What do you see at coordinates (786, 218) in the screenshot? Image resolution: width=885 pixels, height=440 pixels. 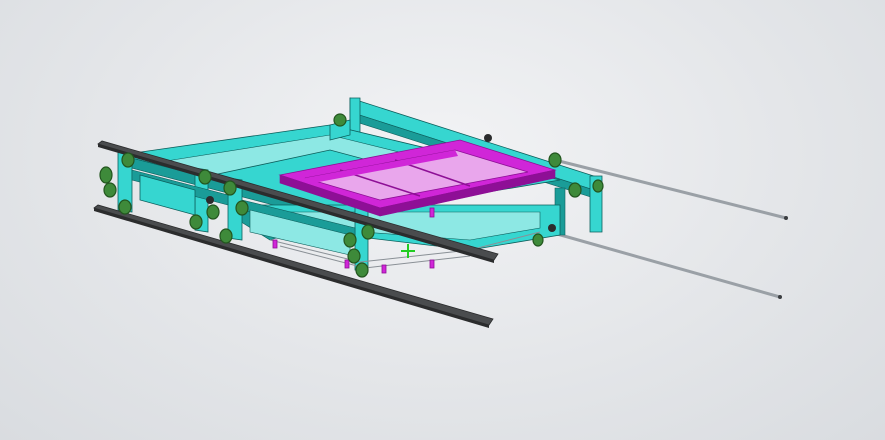 I see `rod-tip-upper` at bounding box center [786, 218].